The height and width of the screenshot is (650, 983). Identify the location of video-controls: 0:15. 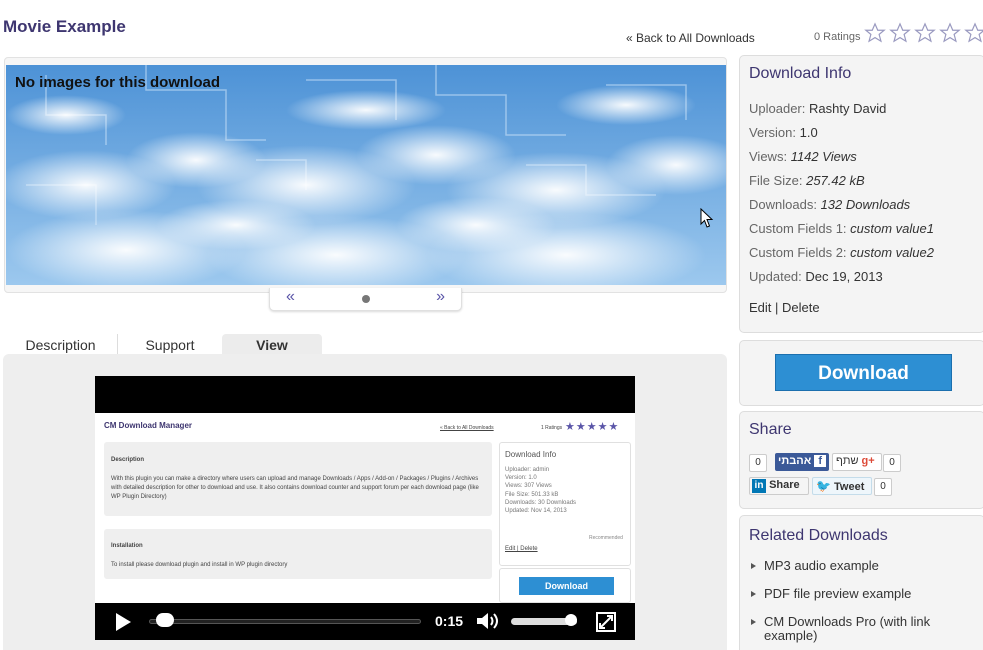
(365, 621).